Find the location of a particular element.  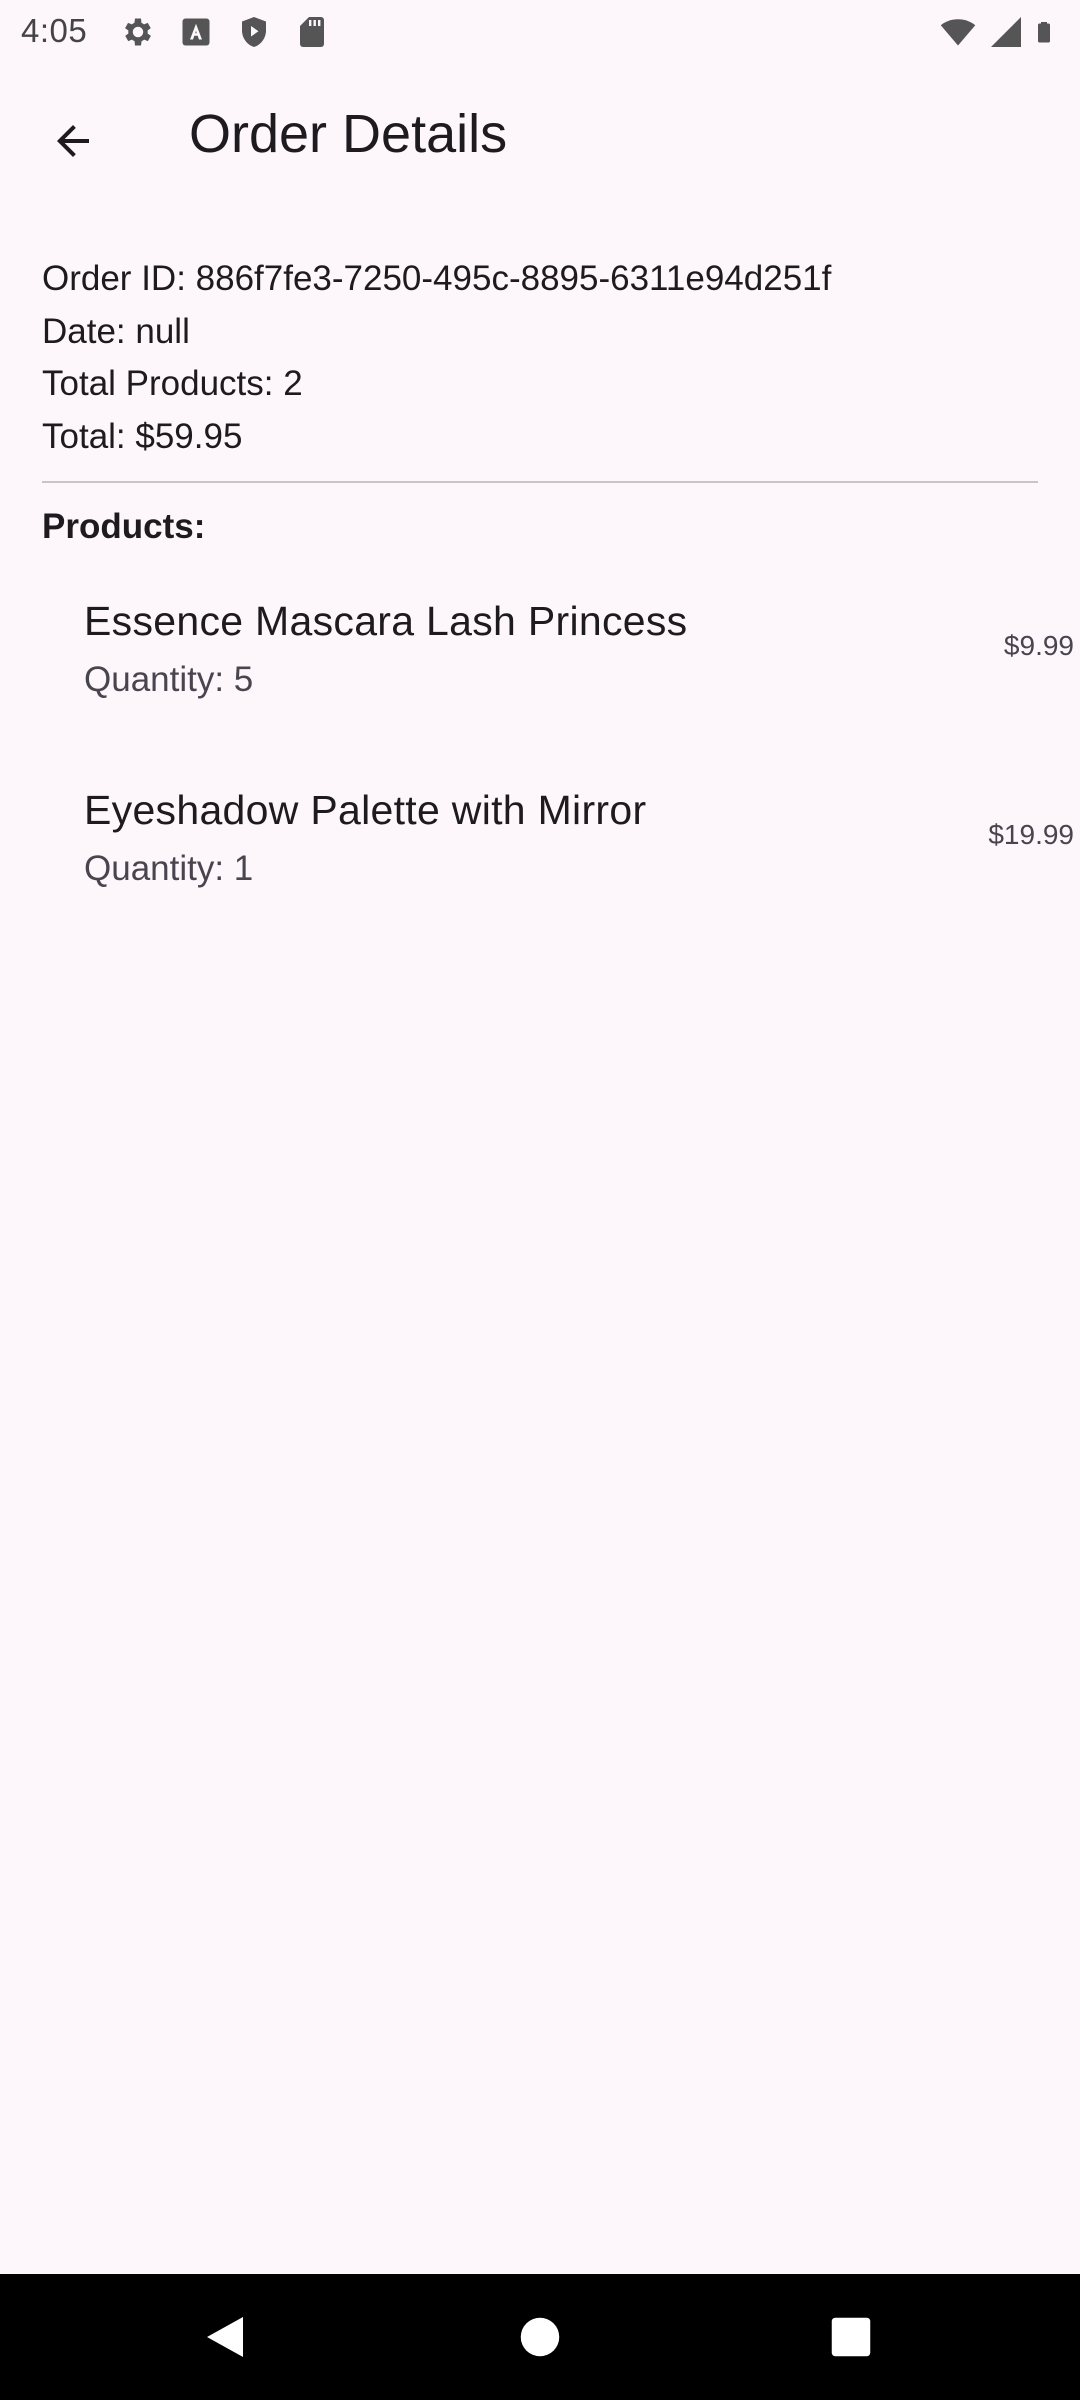

nav-back-button is located at coordinates (225, 2337).